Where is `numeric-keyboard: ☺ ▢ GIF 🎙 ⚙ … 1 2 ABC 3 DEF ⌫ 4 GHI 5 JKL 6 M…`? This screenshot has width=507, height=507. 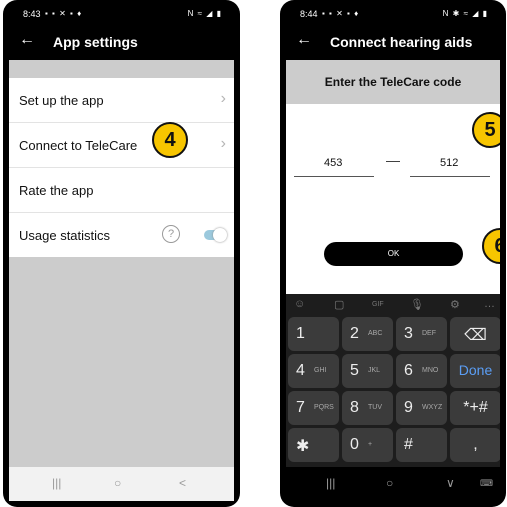
numeric-keyboard: ☺ ▢ GIF 🎙 ⚙ … 1 2 ABC 3 DEF ⌫ 4 GHI 5 JKL 6 M… is located at coordinates (393, 380).